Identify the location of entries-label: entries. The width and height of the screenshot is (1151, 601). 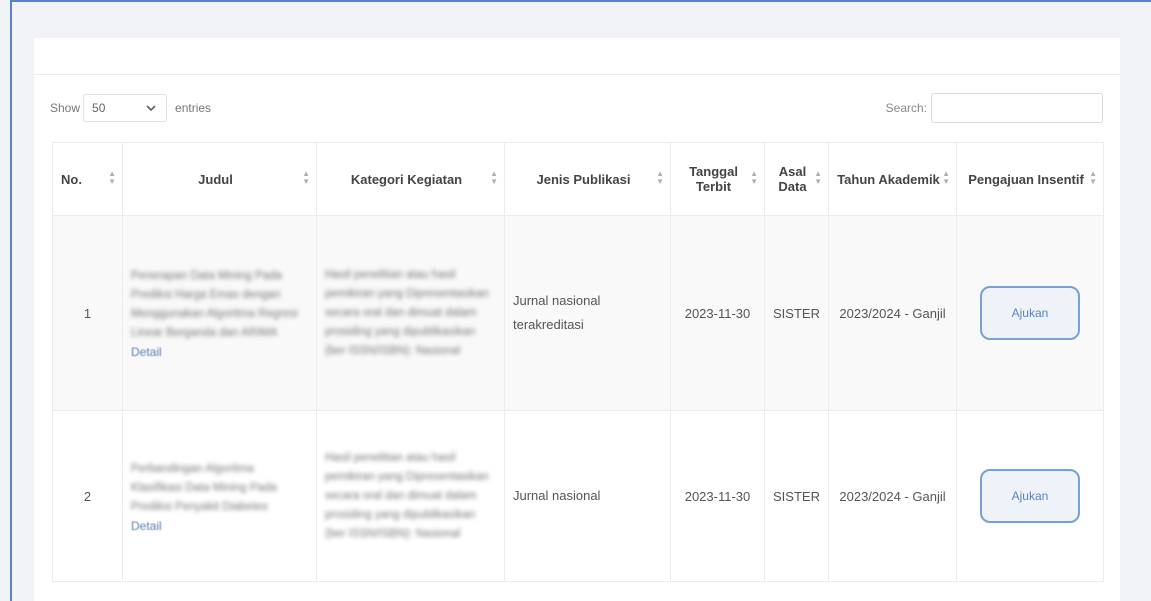
(193, 108).